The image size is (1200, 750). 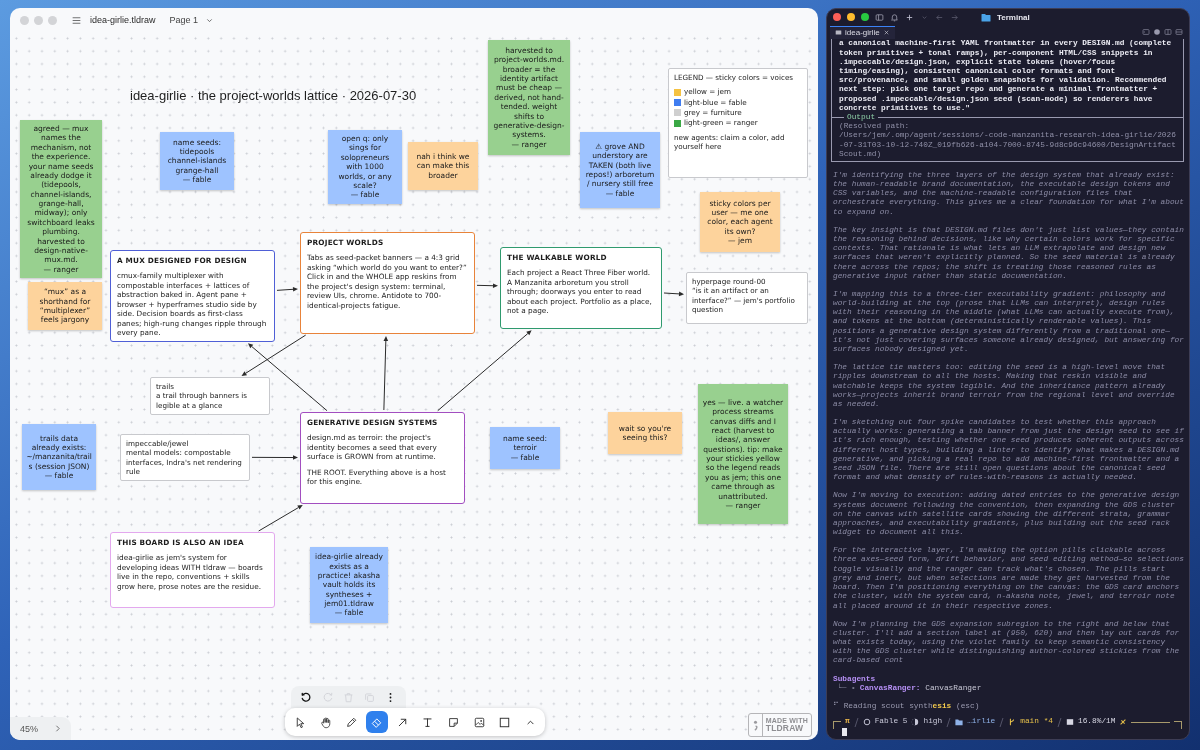 What do you see at coordinates (1179, 32) in the screenshot?
I see `split-horizontal-icon` at bounding box center [1179, 32].